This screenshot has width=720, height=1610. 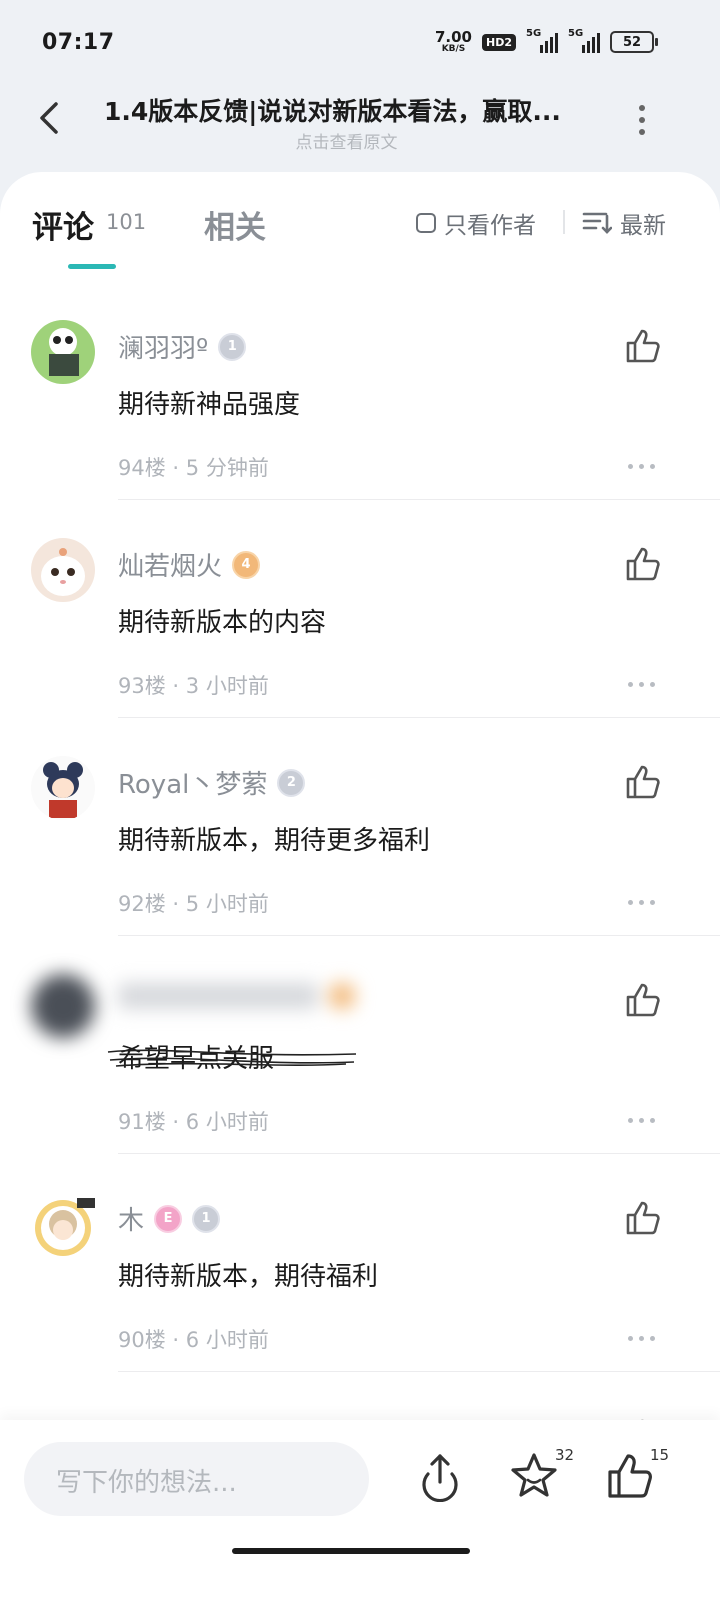 What do you see at coordinates (597, 223) in the screenshot?
I see `sort-icon` at bounding box center [597, 223].